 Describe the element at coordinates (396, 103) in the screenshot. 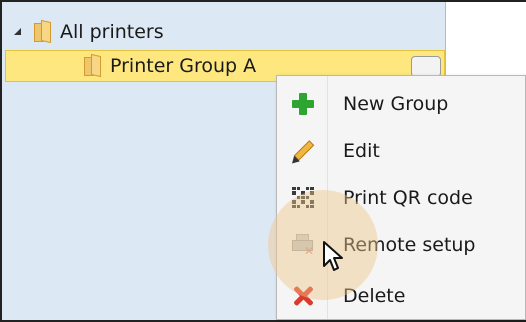

I see `menu-item-label: New Group` at that location.